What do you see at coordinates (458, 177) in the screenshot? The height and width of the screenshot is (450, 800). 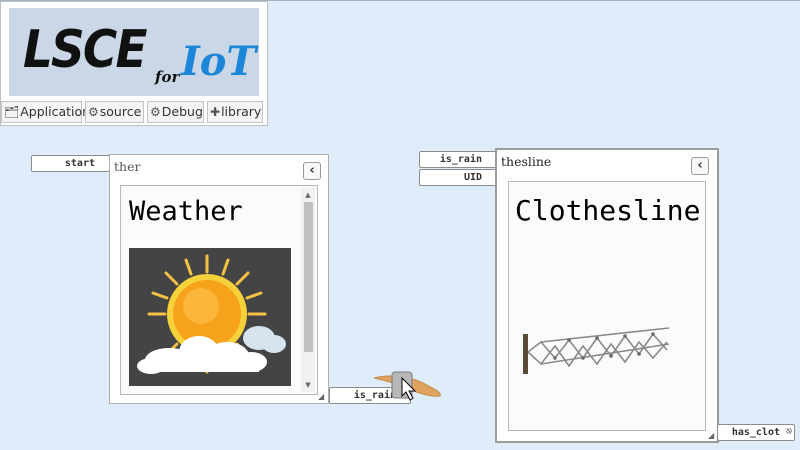 I see `clothesline-uid-port: UID` at bounding box center [458, 177].